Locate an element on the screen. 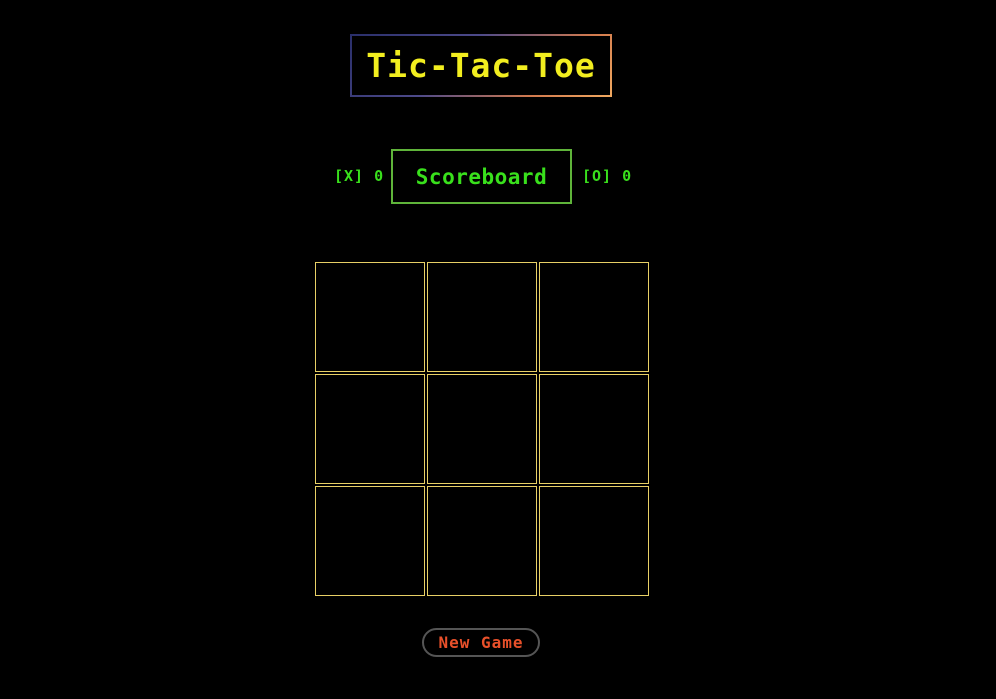 This screenshot has width=996, height=699. scoreboard-label: Scoreboard is located at coordinates (481, 176).